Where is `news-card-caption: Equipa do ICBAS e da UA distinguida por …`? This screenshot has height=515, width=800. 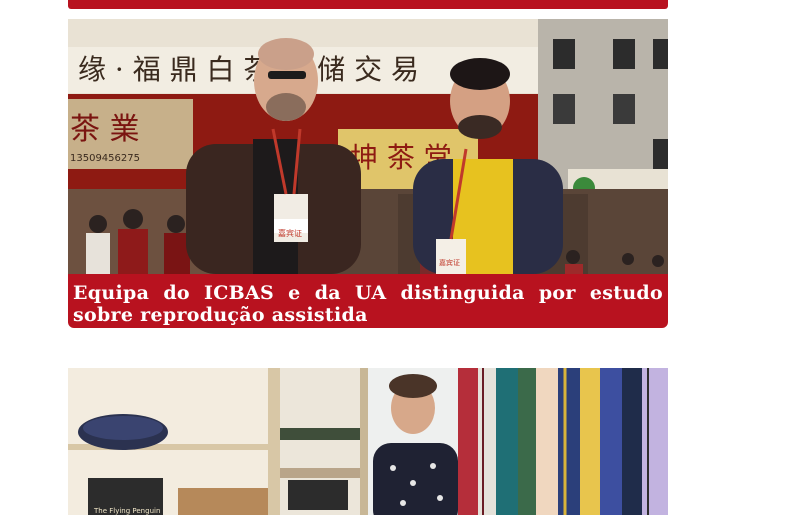 news-card-caption: Equipa do ICBAS e da UA distinguida por … is located at coordinates (368, 301).